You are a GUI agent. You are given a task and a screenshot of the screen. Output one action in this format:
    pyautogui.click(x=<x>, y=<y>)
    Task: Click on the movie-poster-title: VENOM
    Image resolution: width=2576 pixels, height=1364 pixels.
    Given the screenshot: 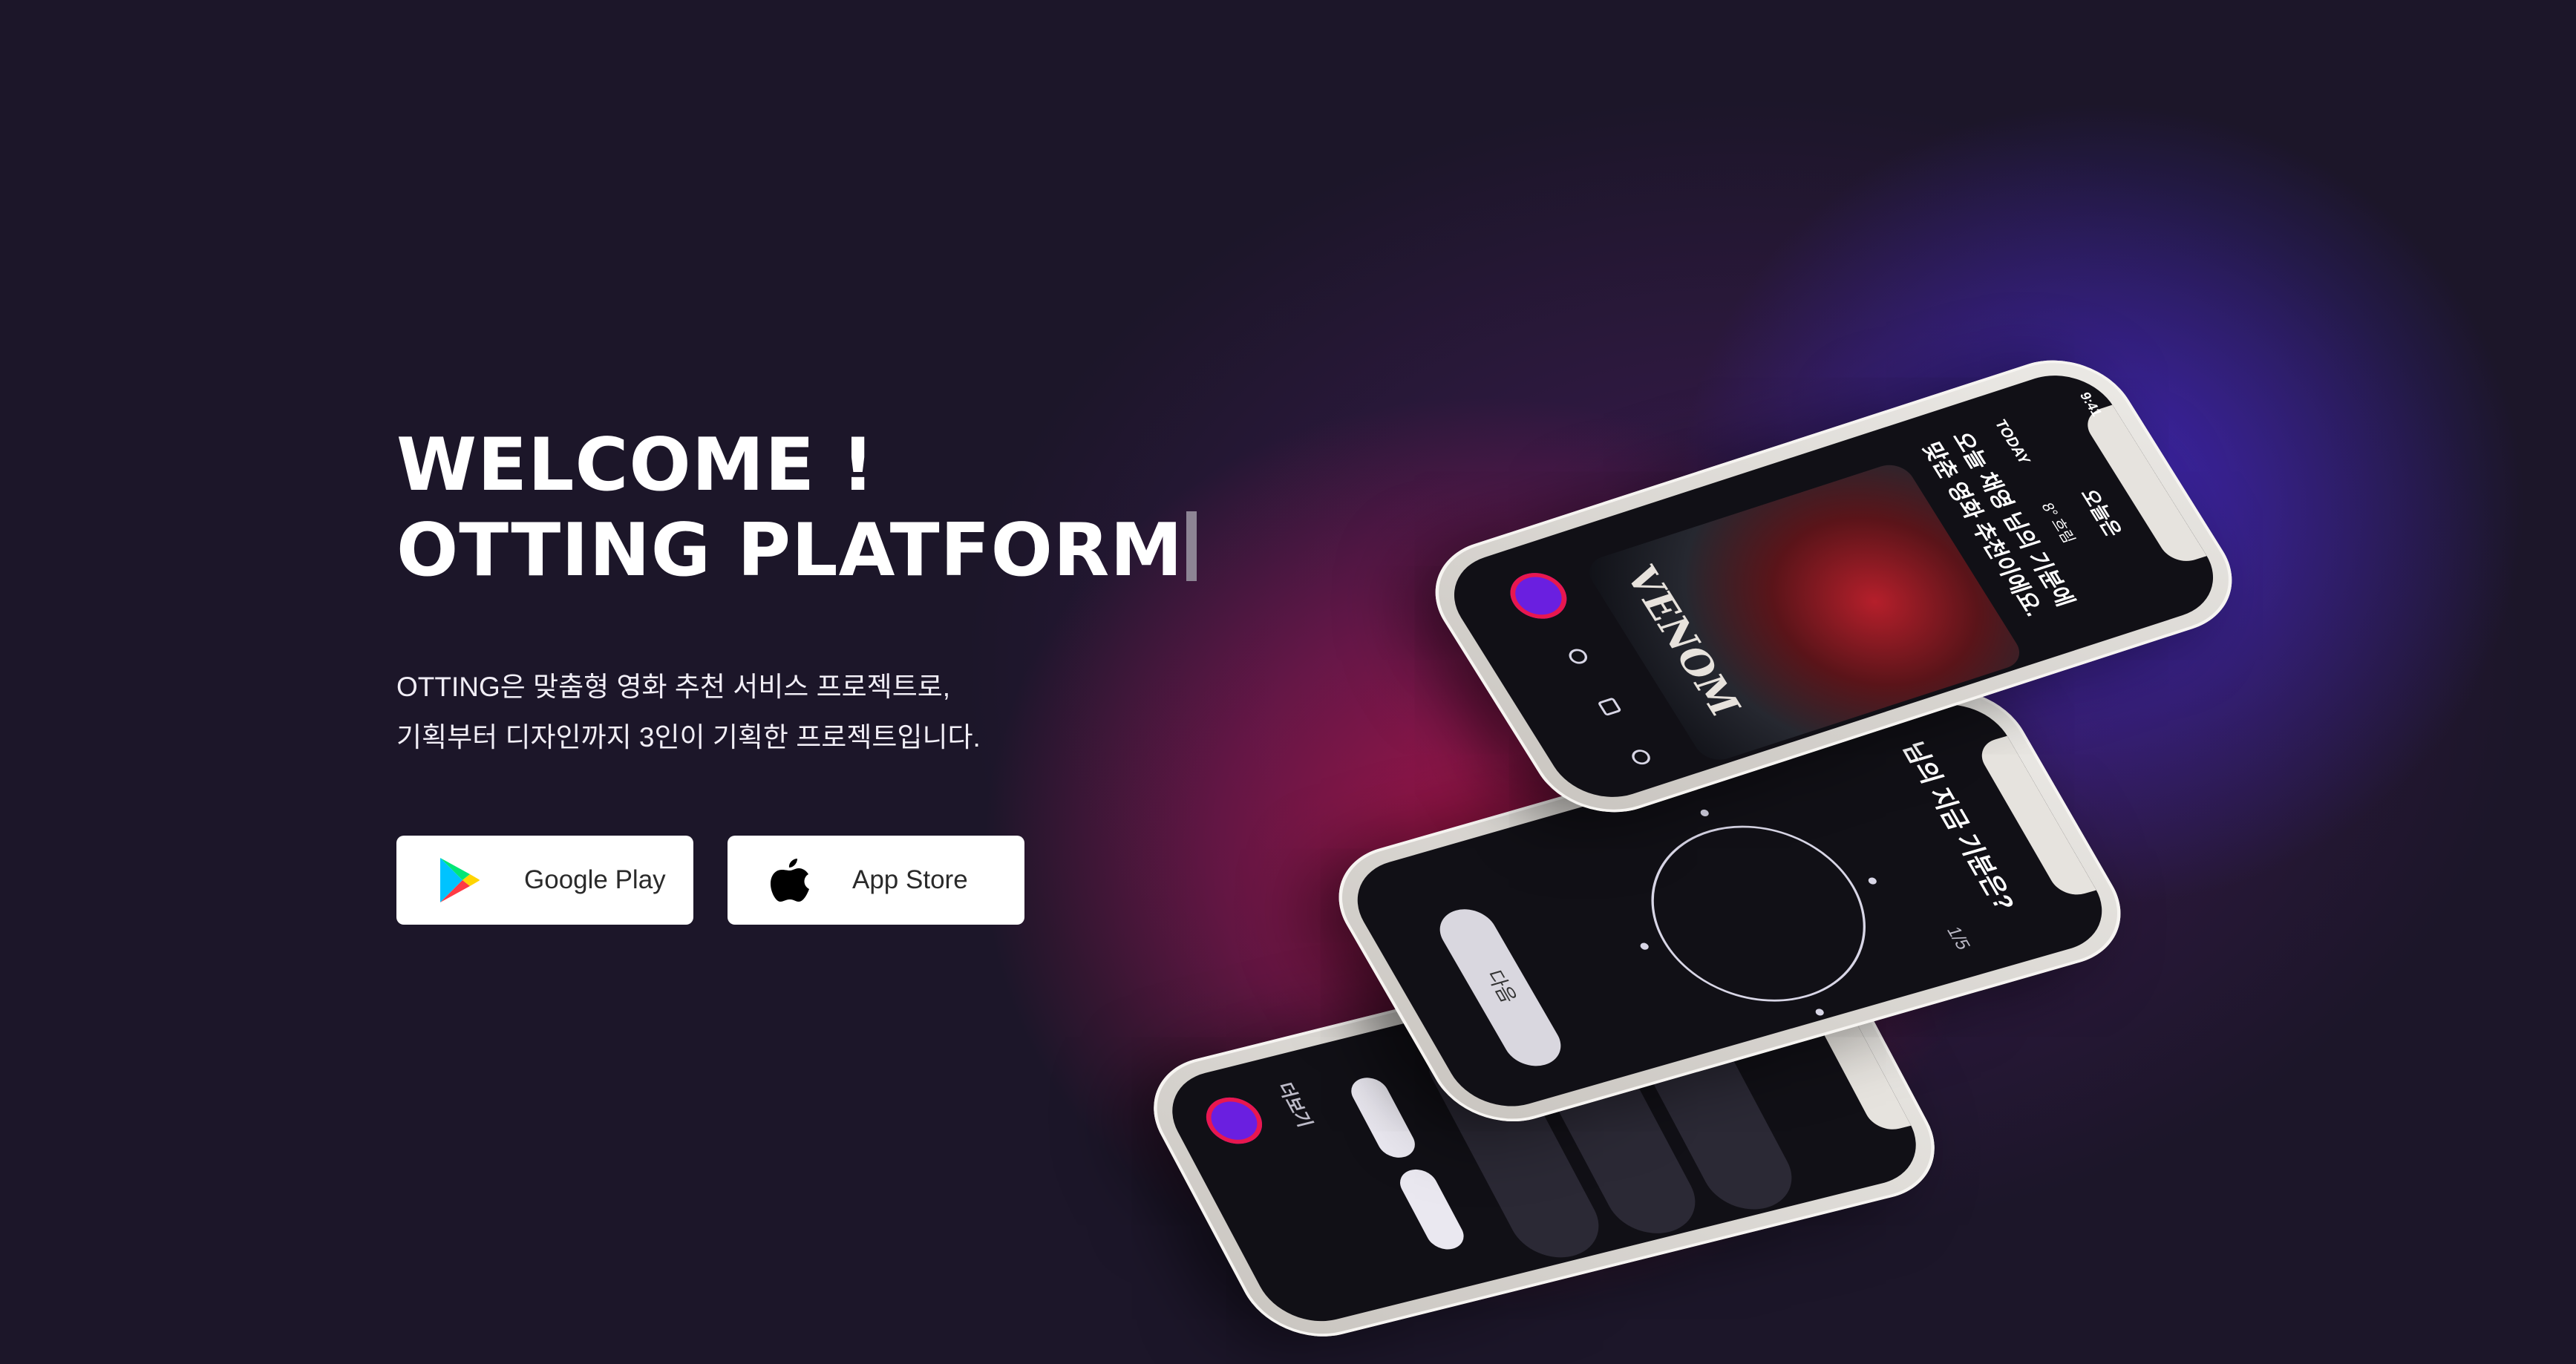 What is the action you would take?
    pyautogui.click(x=1682, y=641)
    